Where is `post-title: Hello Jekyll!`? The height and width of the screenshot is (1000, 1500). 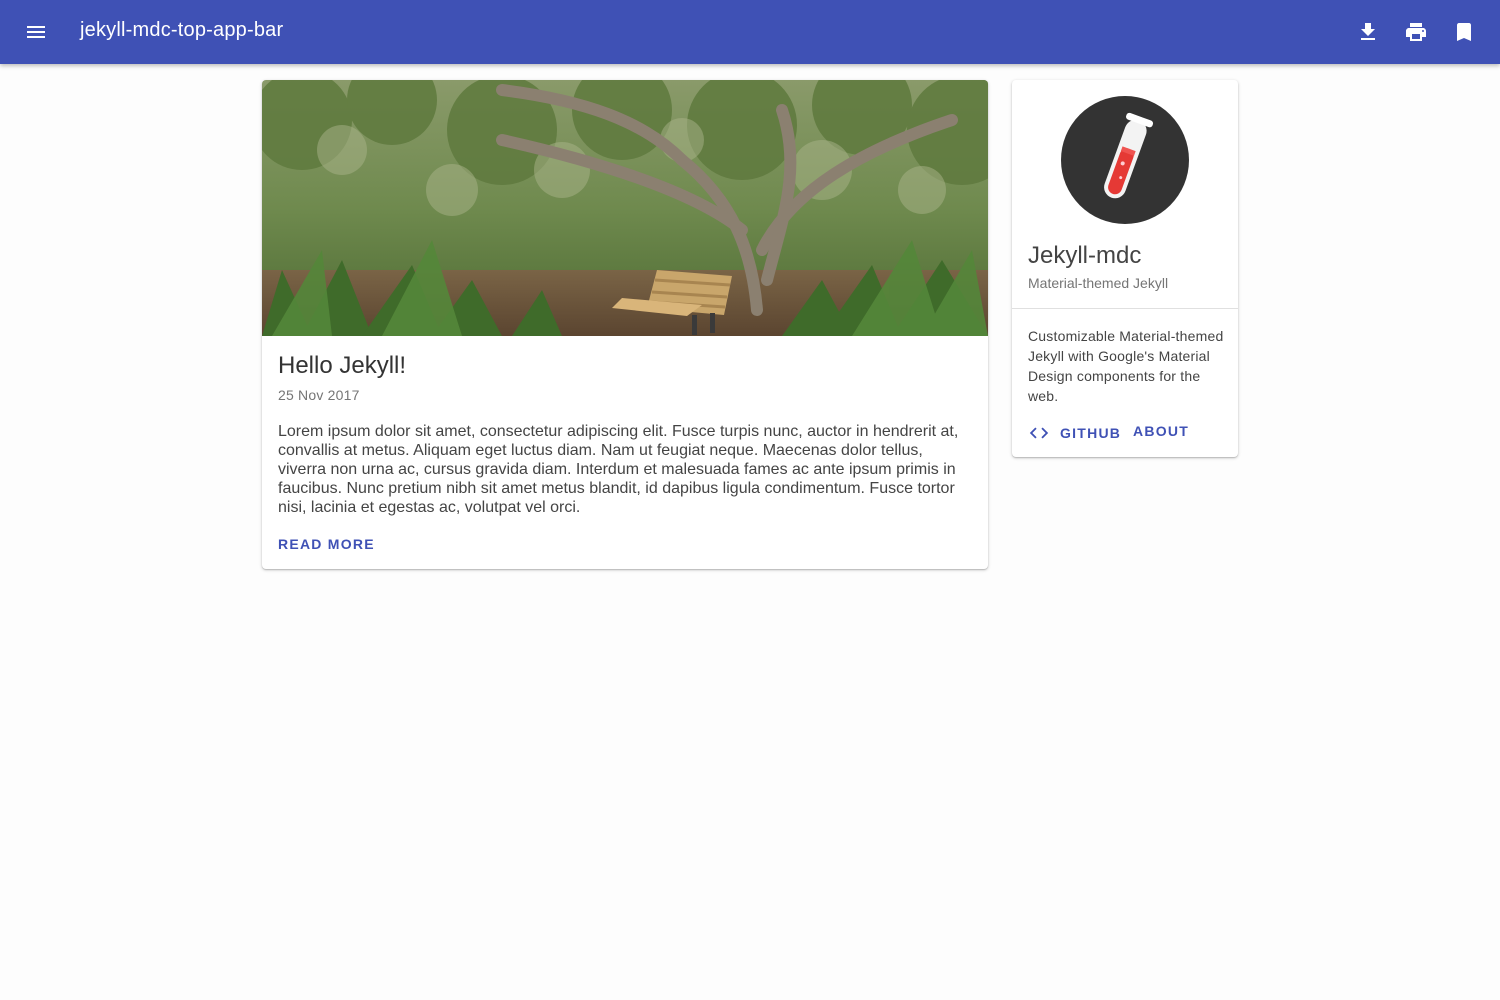 post-title: Hello Jekyll! is located at coordinates (342, 366).